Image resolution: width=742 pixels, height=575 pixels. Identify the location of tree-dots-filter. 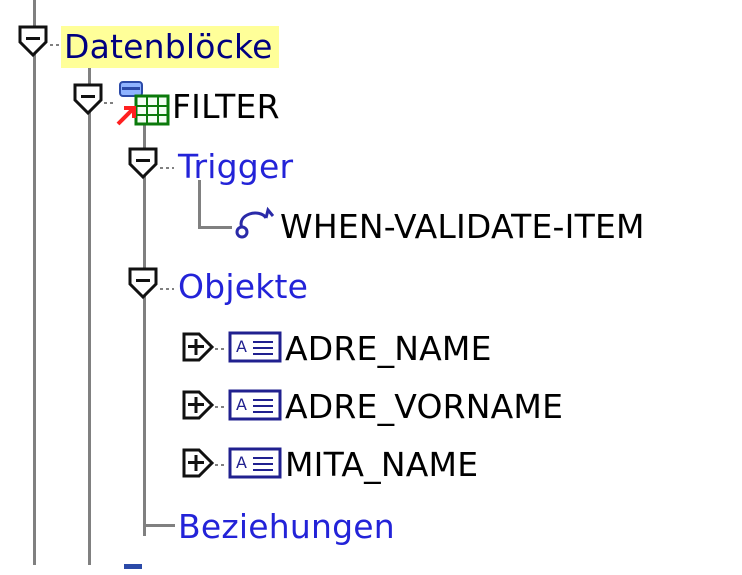
(110, 103).